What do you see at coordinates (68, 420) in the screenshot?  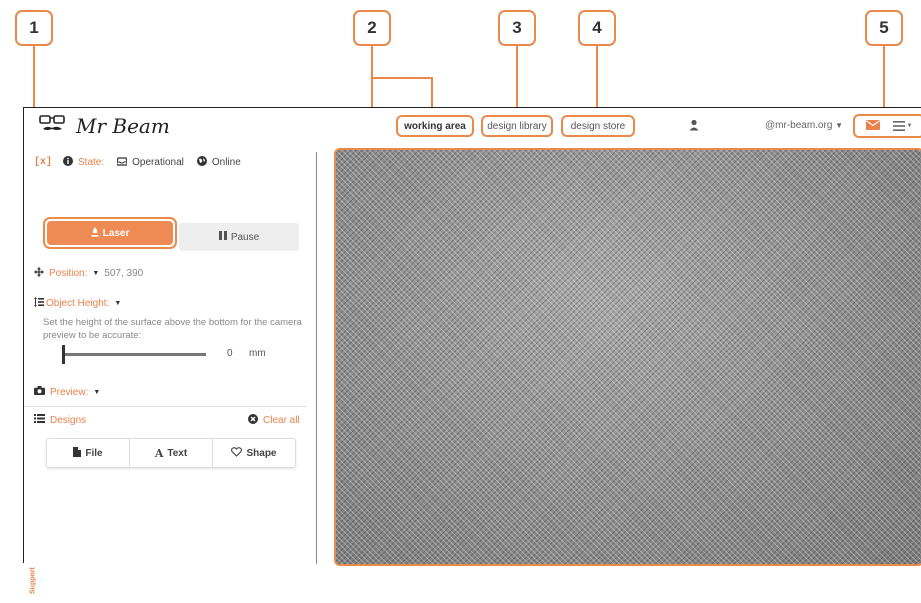 I see `designs-label: Designs` at bounding box center [68, 420].